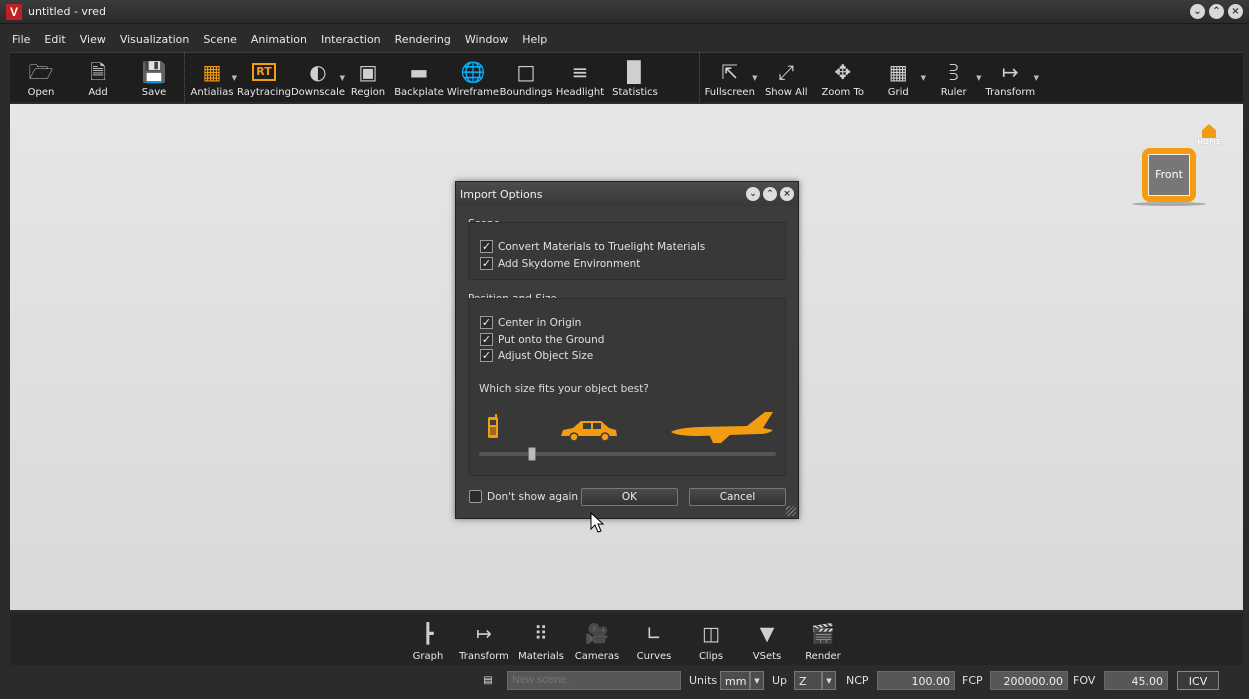  Describe the element at coordinates (154, 77) in the screenshot. I see `save-button: 💾 Save` at that location.